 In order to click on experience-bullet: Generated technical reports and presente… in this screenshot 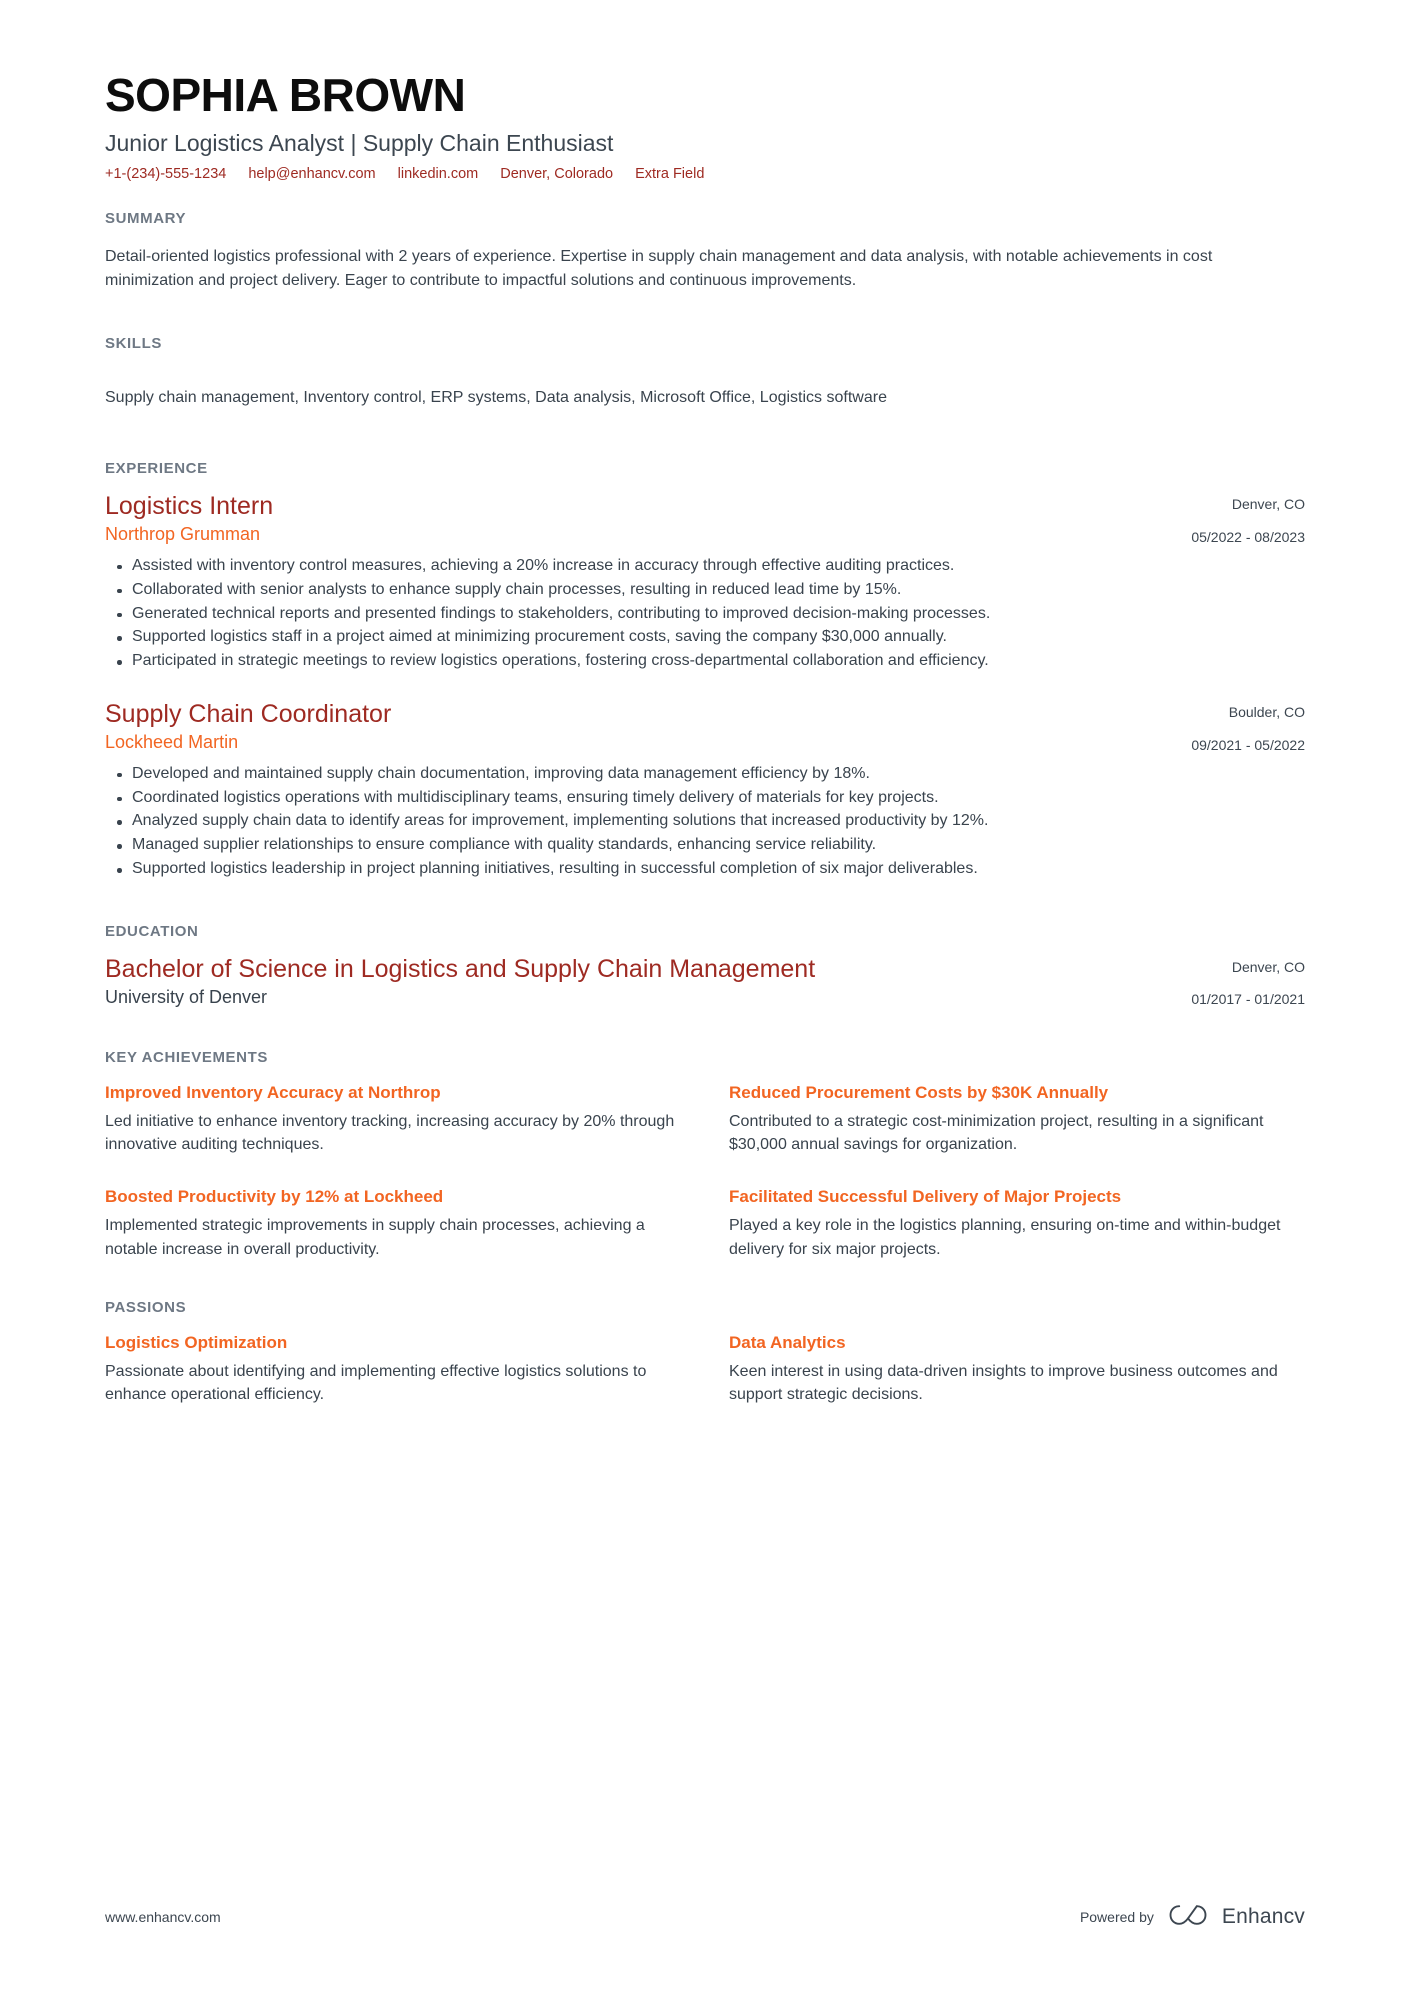, I will do `click(705, 614)`.